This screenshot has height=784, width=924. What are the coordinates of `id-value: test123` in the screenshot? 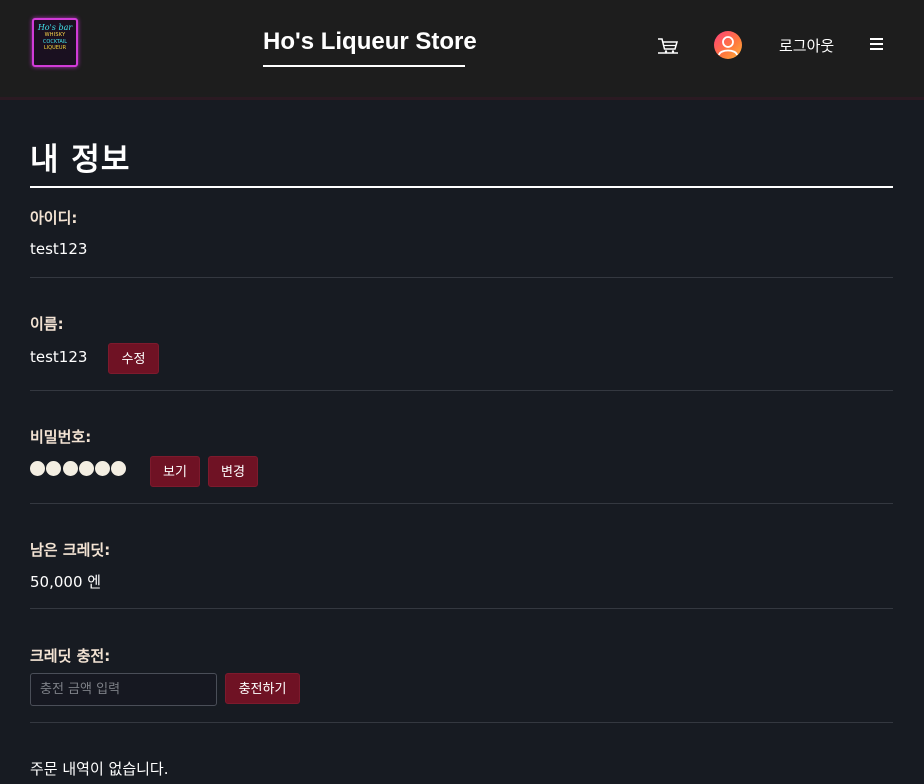 It's located at (59, 249).